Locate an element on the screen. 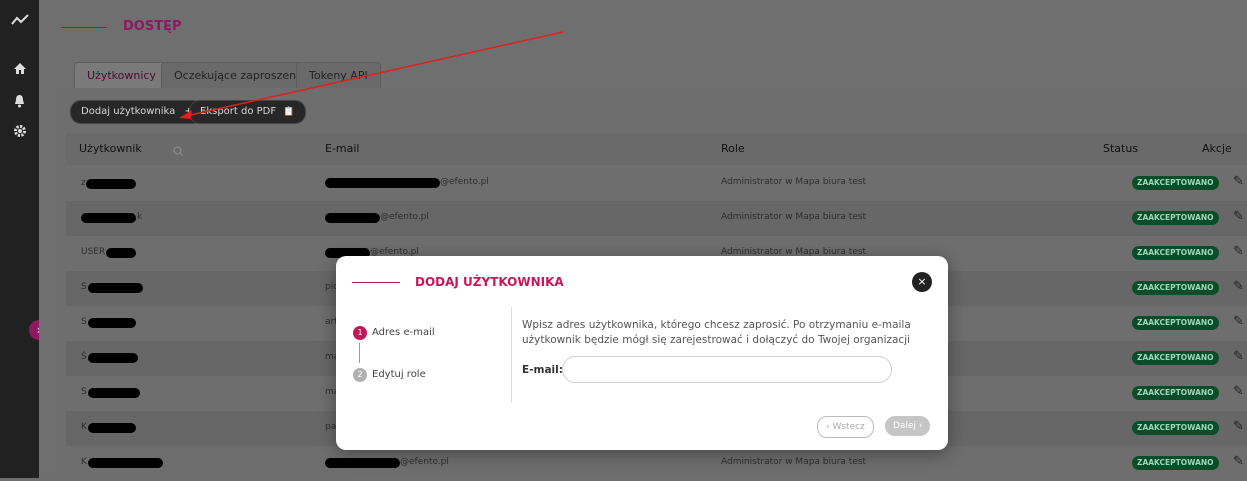  back-button: ‹ Wstecz is located at coordinates (845, 427).